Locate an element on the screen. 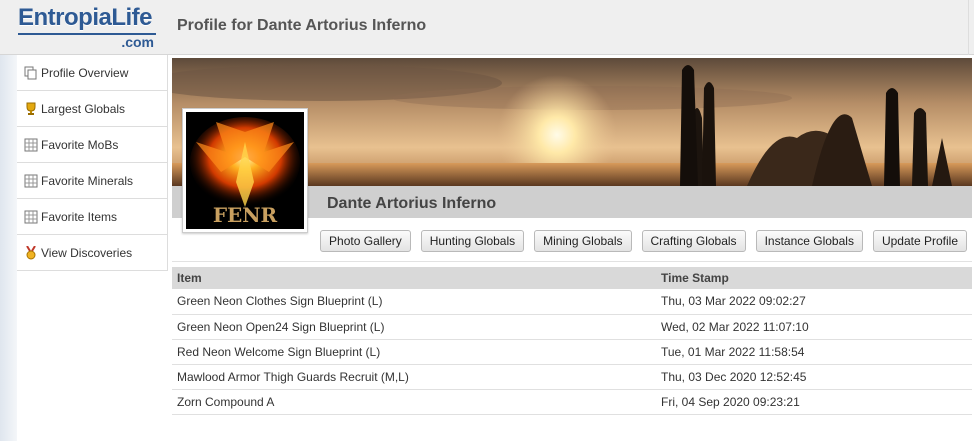  medal-icon is located at coordinates (31, 253).